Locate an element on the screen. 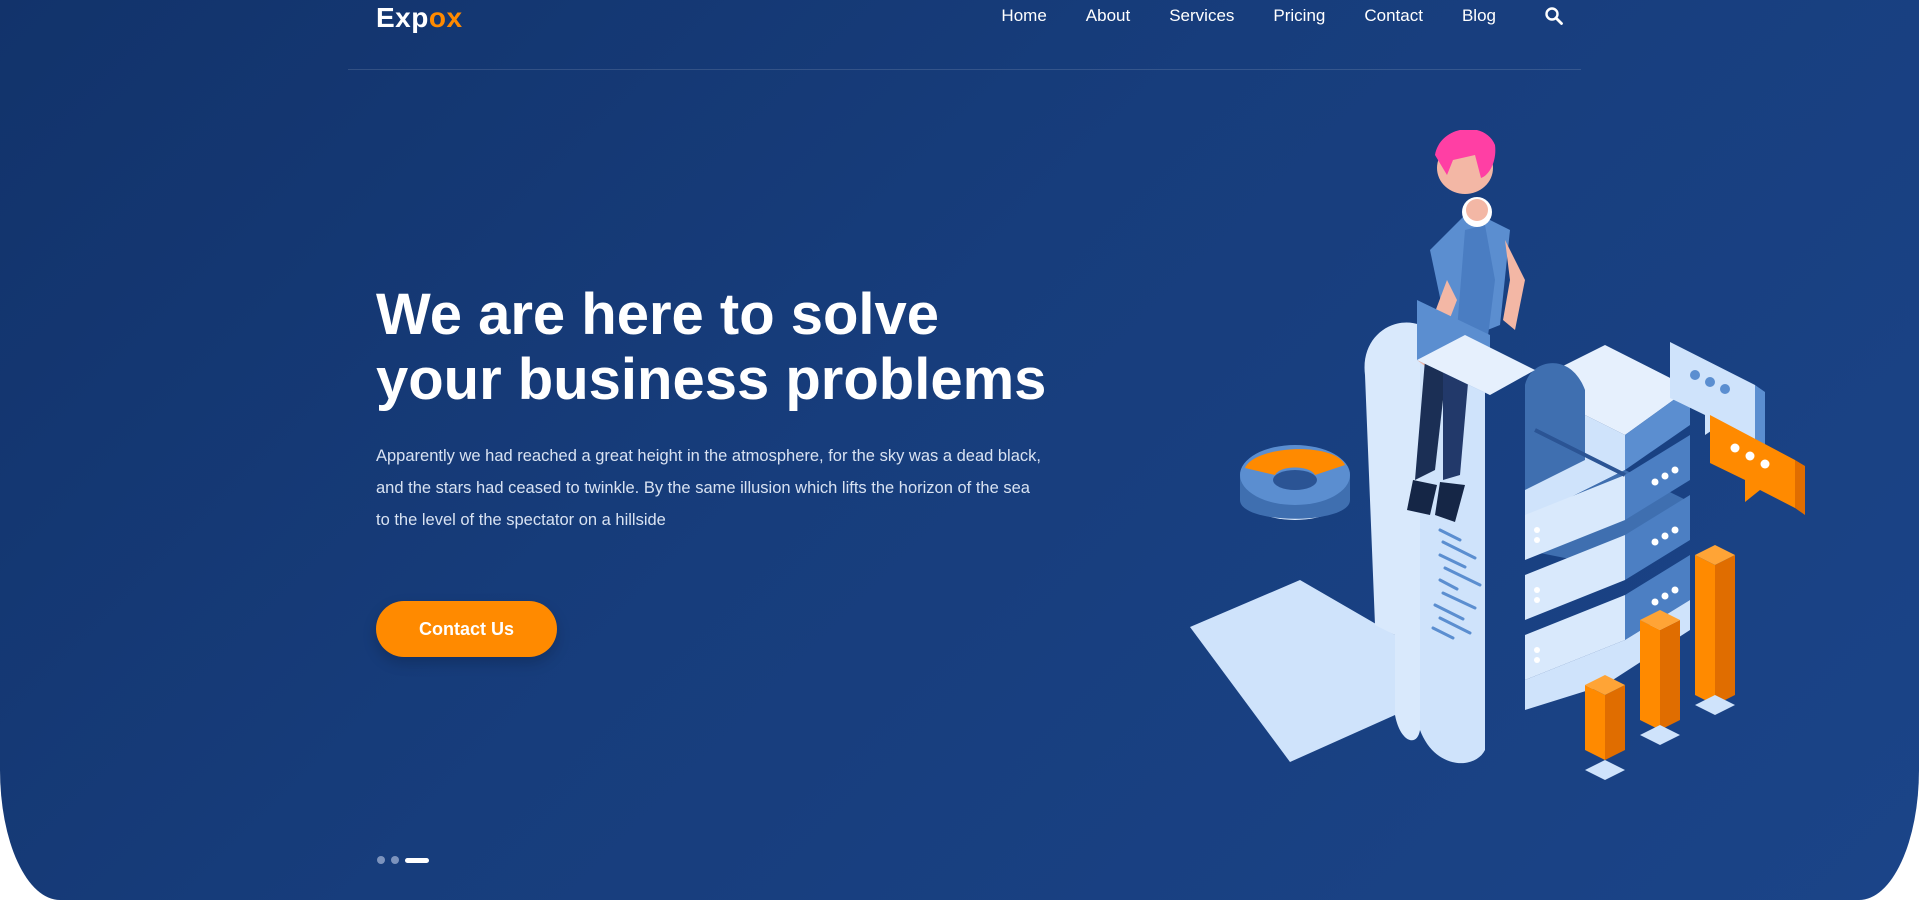  logo-accent-text: ox is located at coordinates (445, 17).